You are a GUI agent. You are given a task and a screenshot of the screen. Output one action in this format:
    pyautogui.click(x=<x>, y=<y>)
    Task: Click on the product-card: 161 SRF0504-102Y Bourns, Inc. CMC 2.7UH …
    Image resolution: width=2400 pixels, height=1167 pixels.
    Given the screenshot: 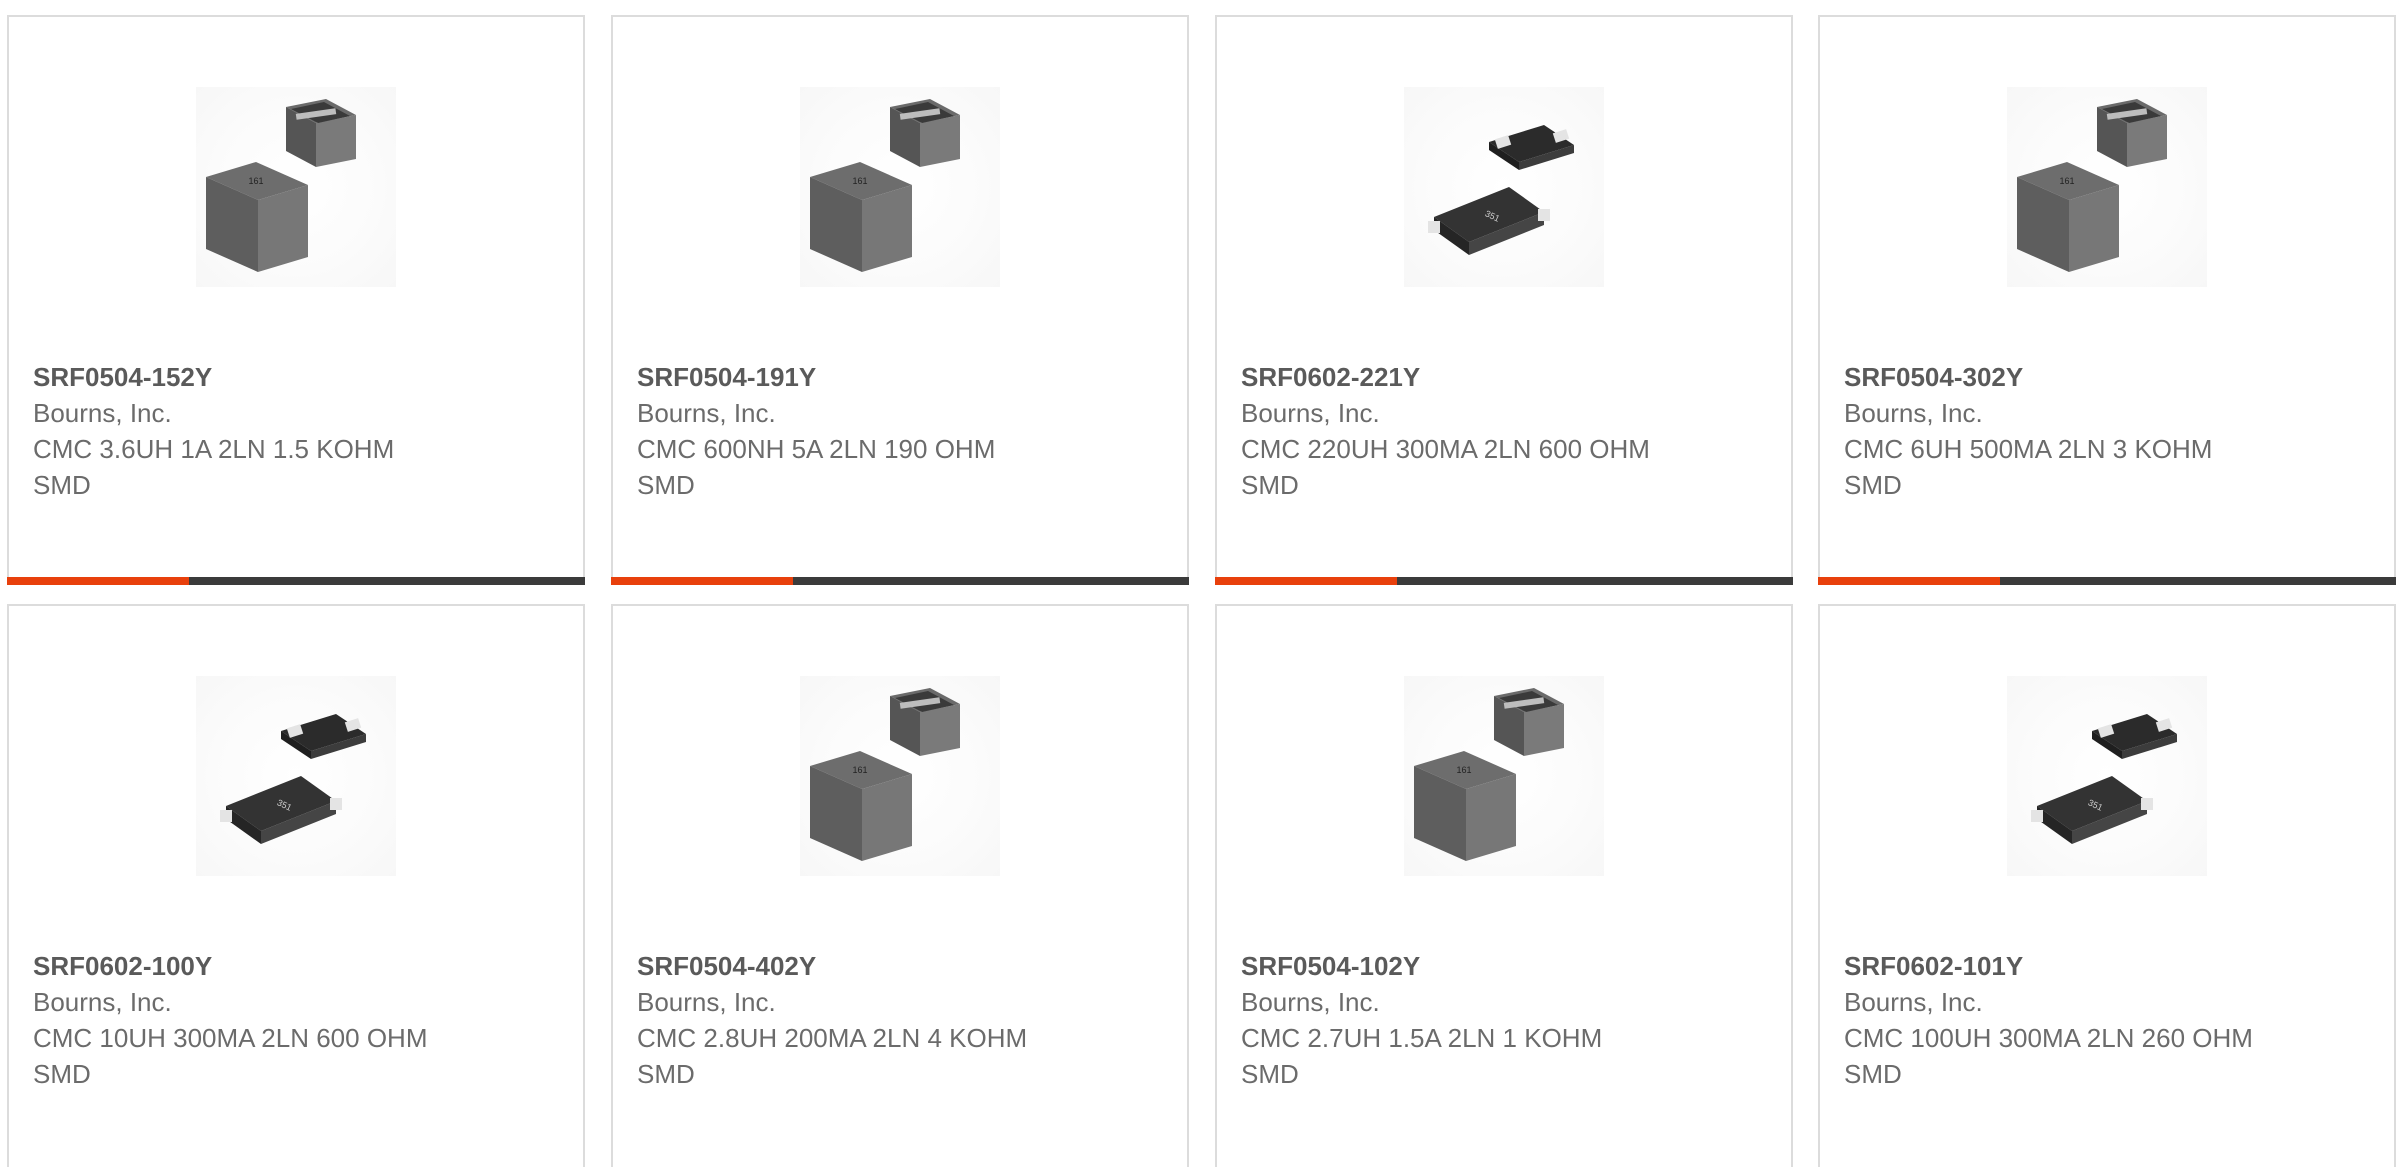 What is the action you would take?
    pyautogui.click(x=1504, y=885)
    